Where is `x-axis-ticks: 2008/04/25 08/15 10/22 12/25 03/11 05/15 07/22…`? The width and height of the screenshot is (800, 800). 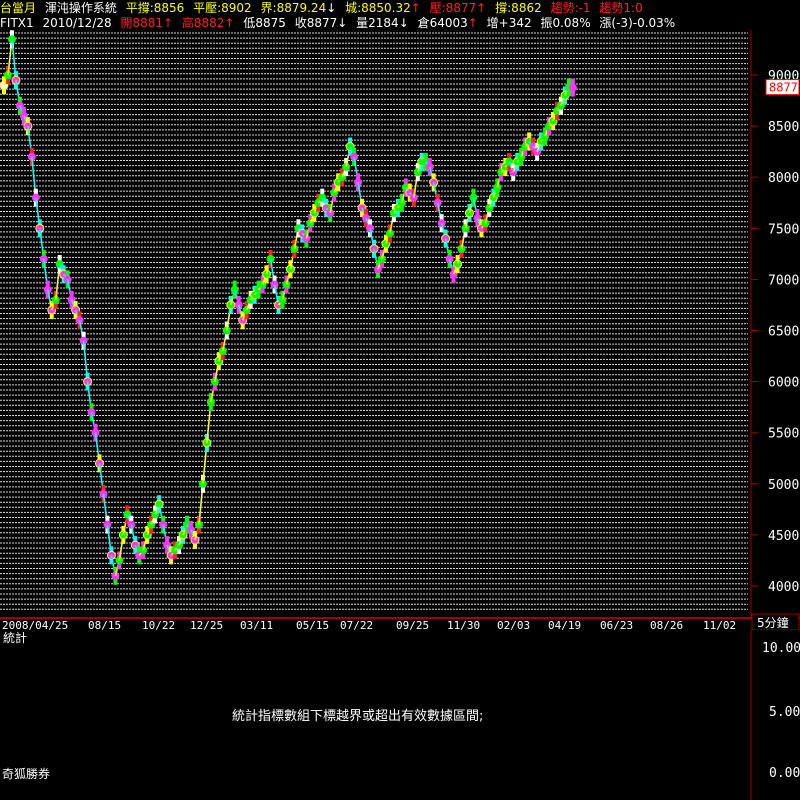 x-axis-ticks: 2008/04/25 08/15 10/22 12/25 03/11 05/15 07/22… is located at coordinates (369, 624).